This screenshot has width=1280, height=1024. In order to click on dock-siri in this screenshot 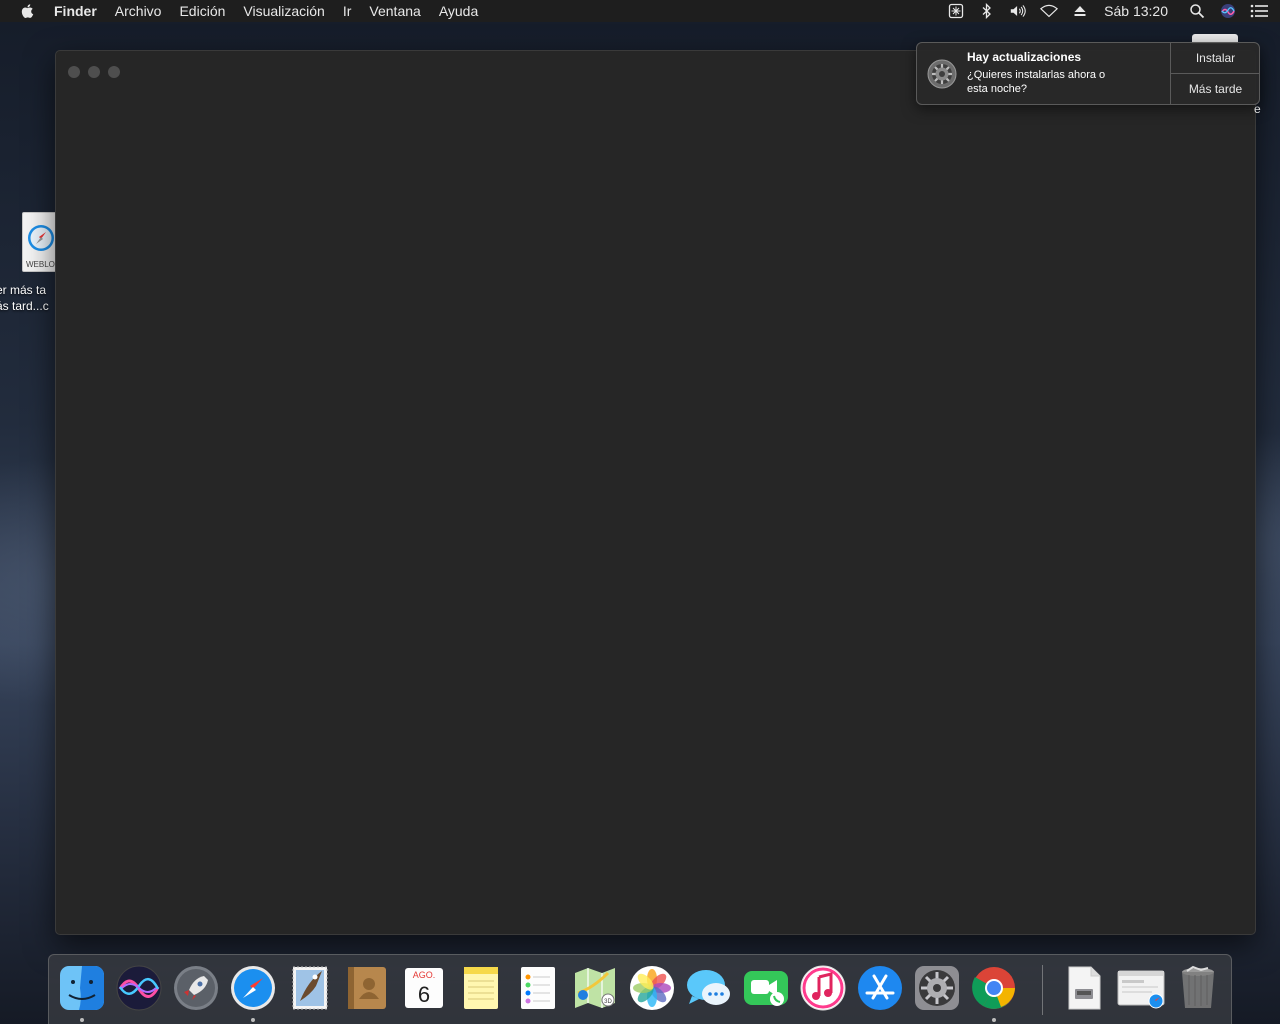, I will do `click(139, 988)`.